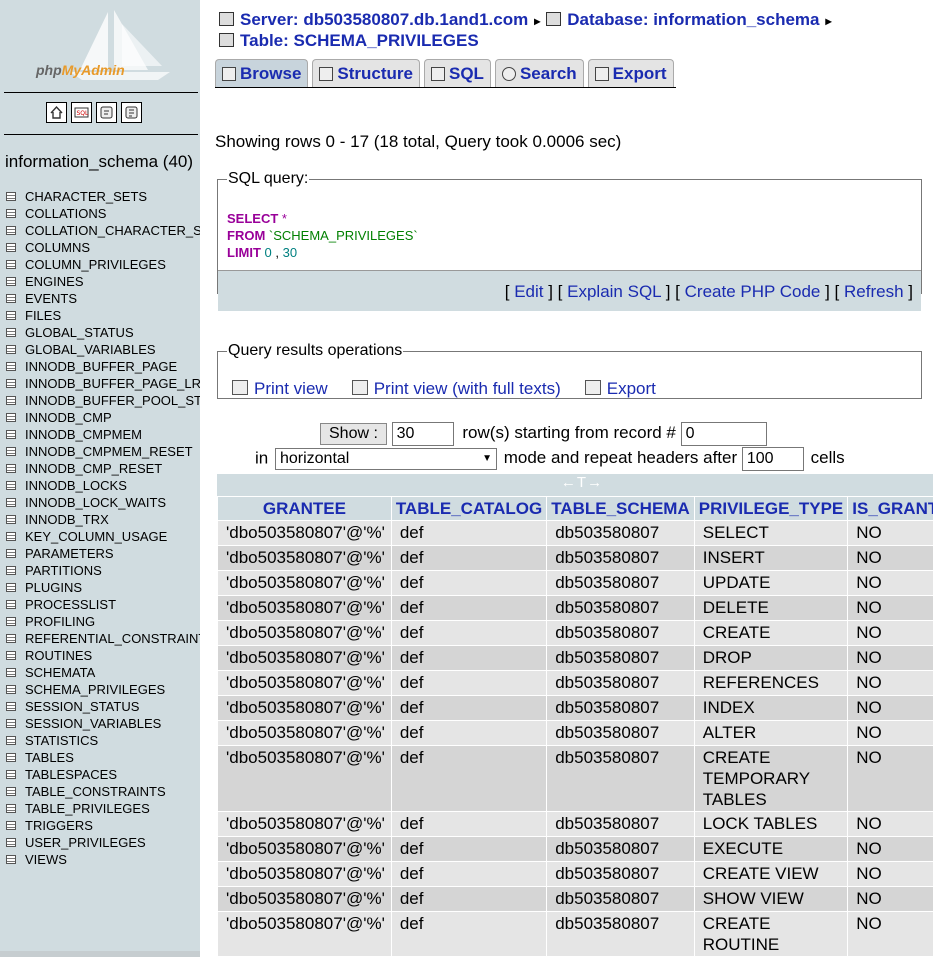 The image size is (933, 957). I want to click on column-order-icon: ←T→, so click(582, 482).